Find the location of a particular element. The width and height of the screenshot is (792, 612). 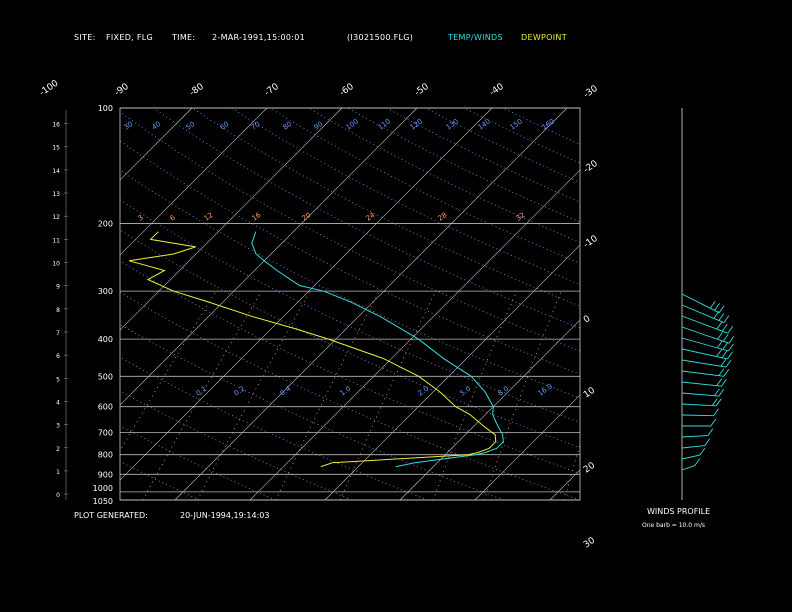

mixing-ratio-lower-label: 0.1 is located at coordinates (202, 391).